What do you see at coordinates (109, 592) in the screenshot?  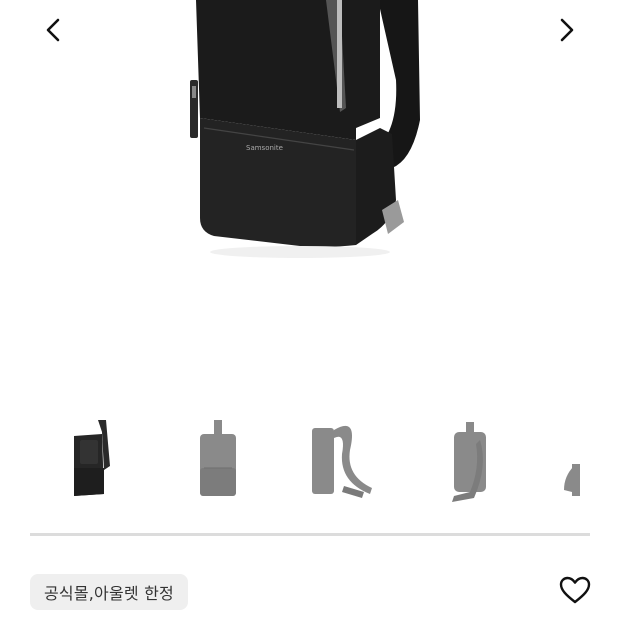 I see `exclusive-badge: 공식몰,아울렛 한정` at bounding box center [109, 592].